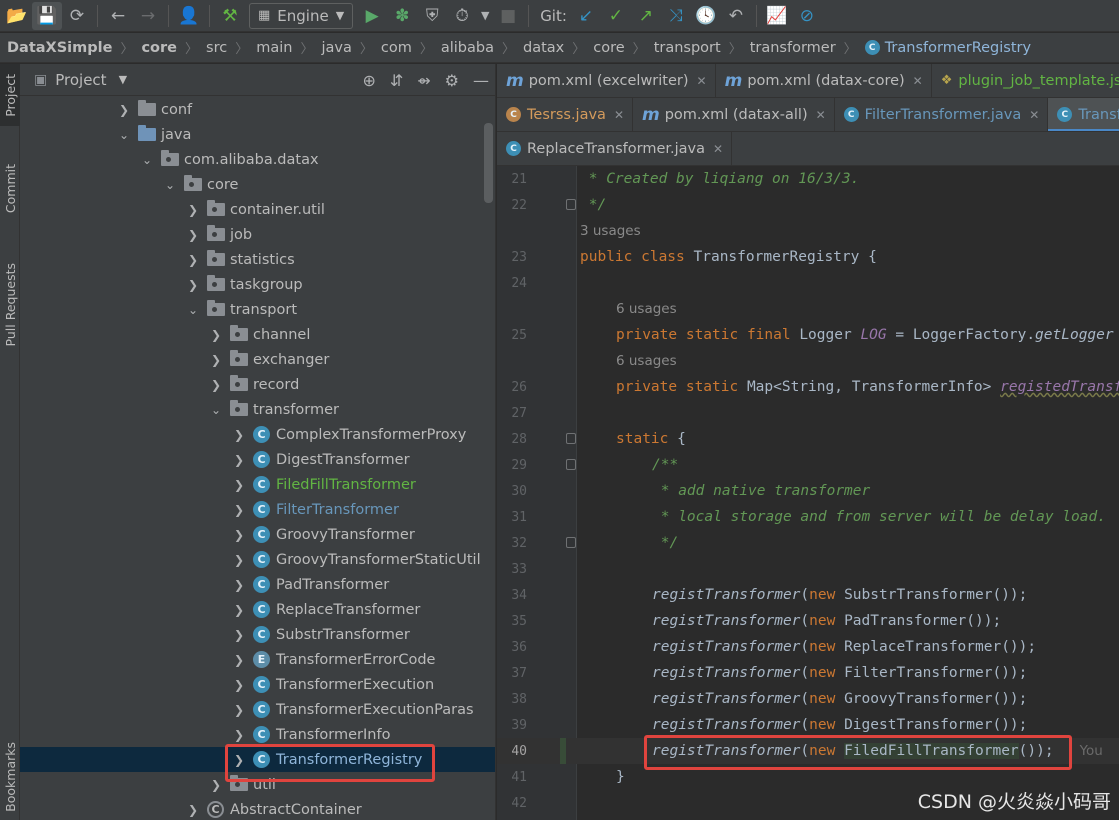 This screenshot has width=1119, height=820. Describe the element at coordinates (257, 709) in the screenshot. I see `tree-item-class: ❯ C TransformerExecutionParas` at that location.